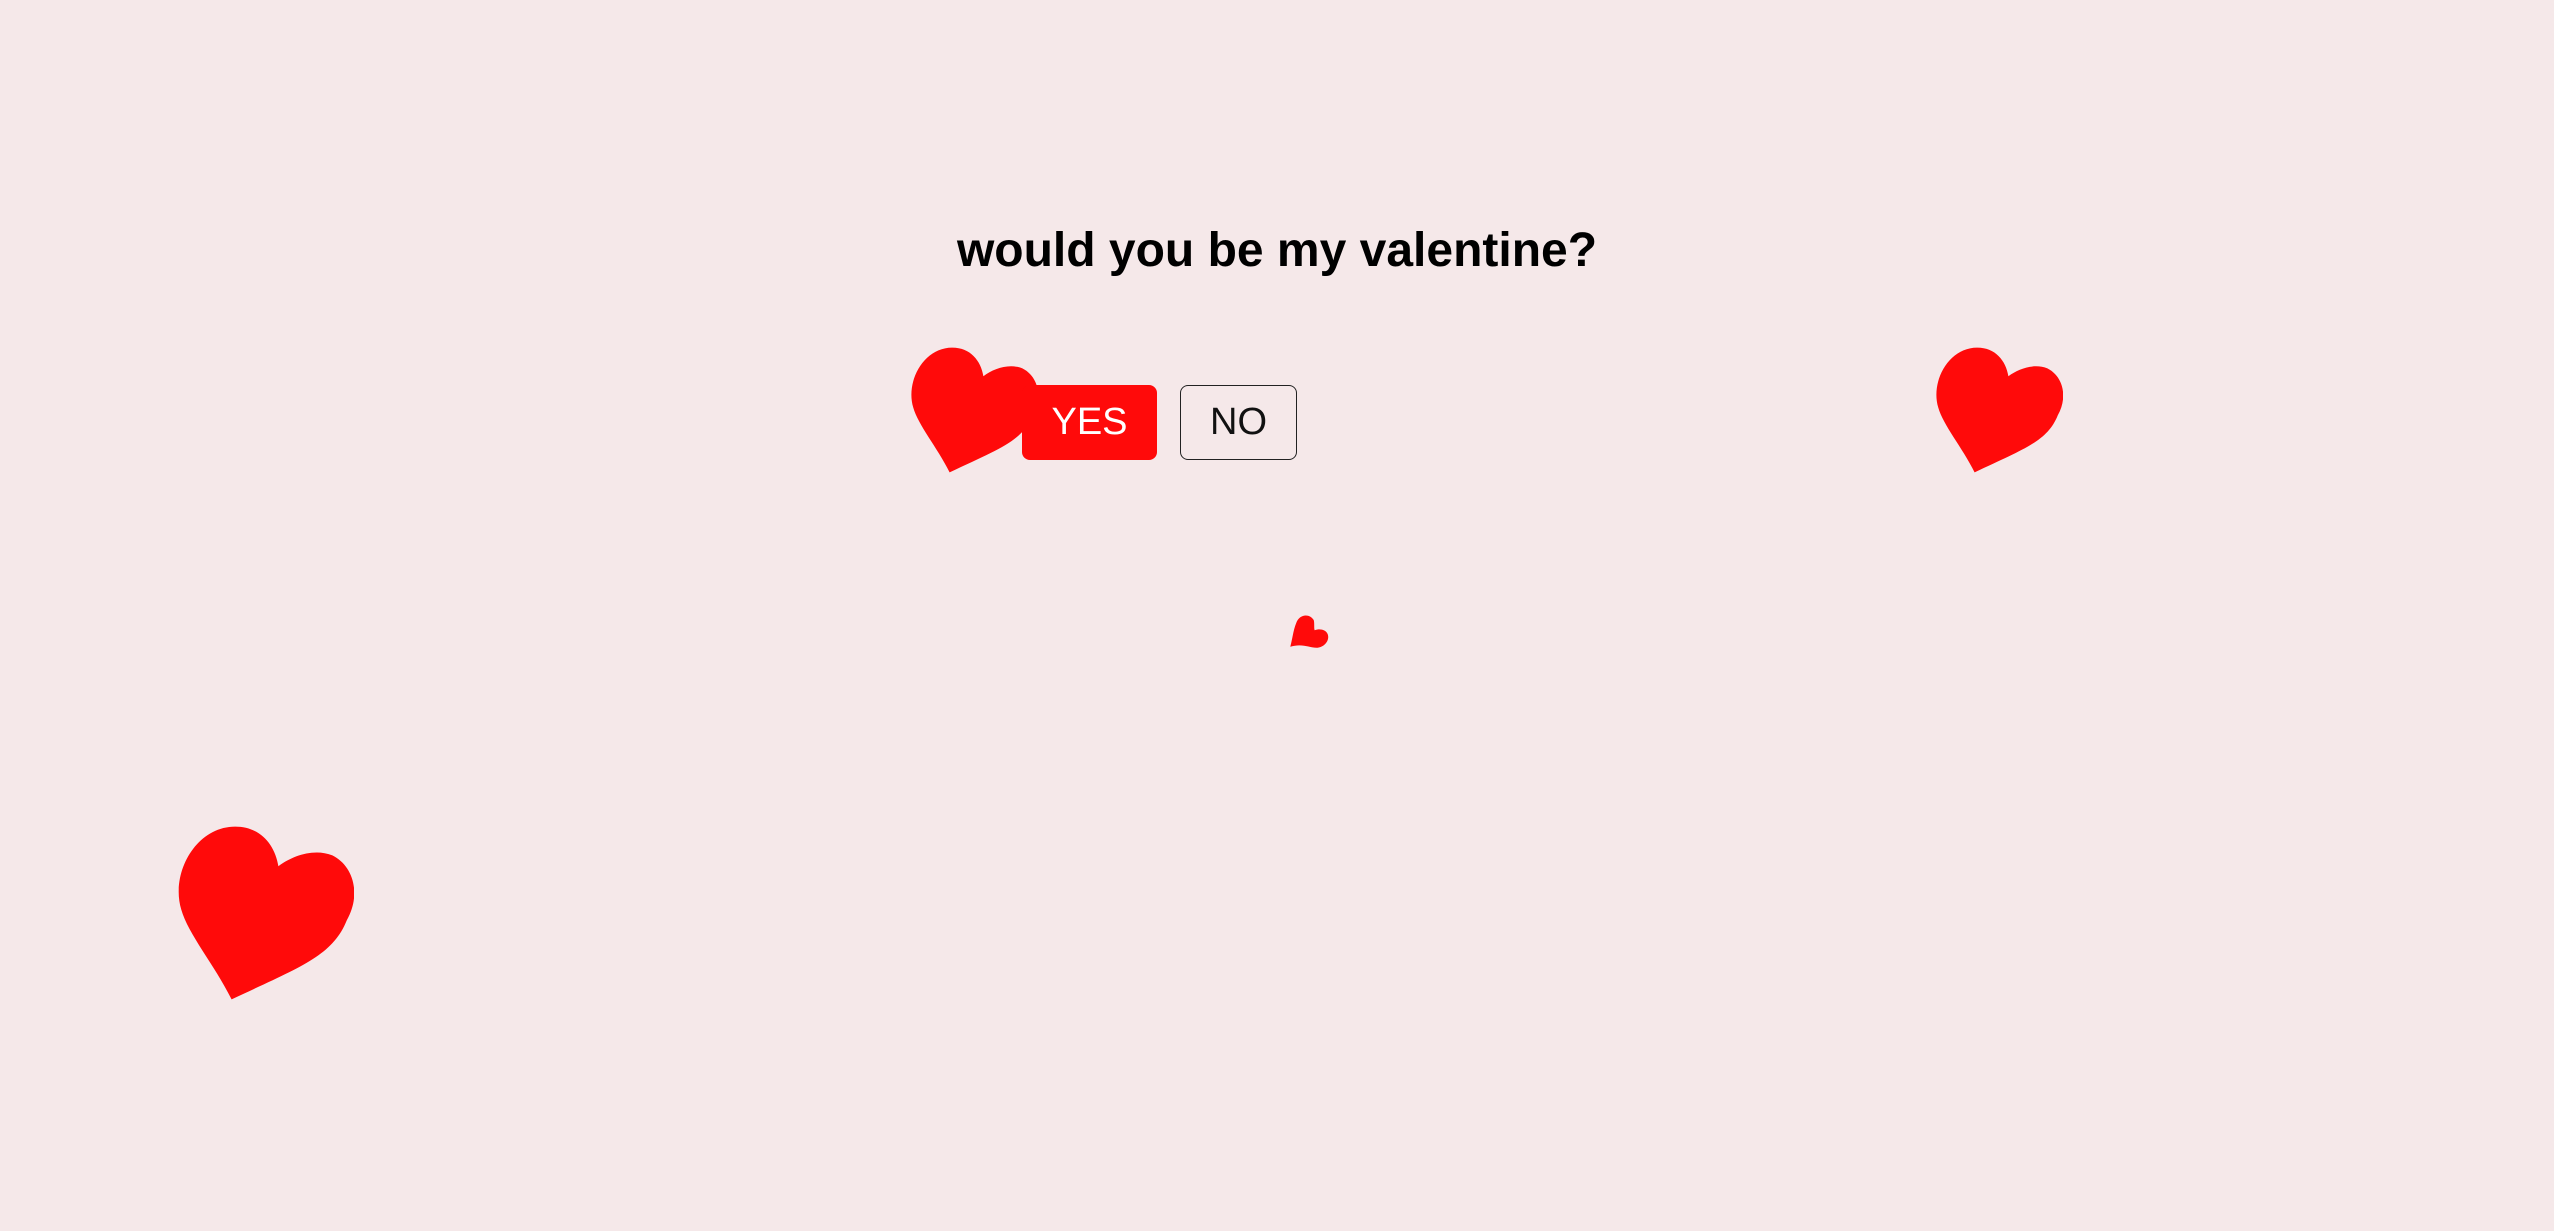 This screenshot has width=2554, height=1231. What do you see at coordinates (1089, 422) in the screenshot?
I see `yes-button: YES` at bounding box center [1089, 422].